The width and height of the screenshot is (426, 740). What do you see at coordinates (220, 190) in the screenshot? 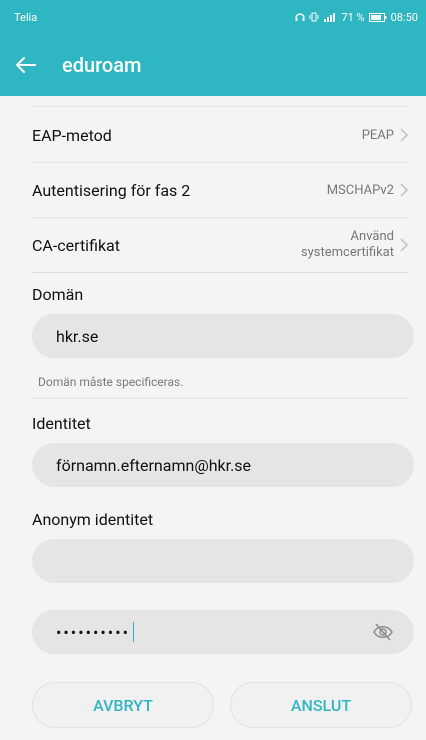
I see `phase2-auth-row: Autentisering för fas 2 MSCHAPv2` at bounding box center [220, 190].